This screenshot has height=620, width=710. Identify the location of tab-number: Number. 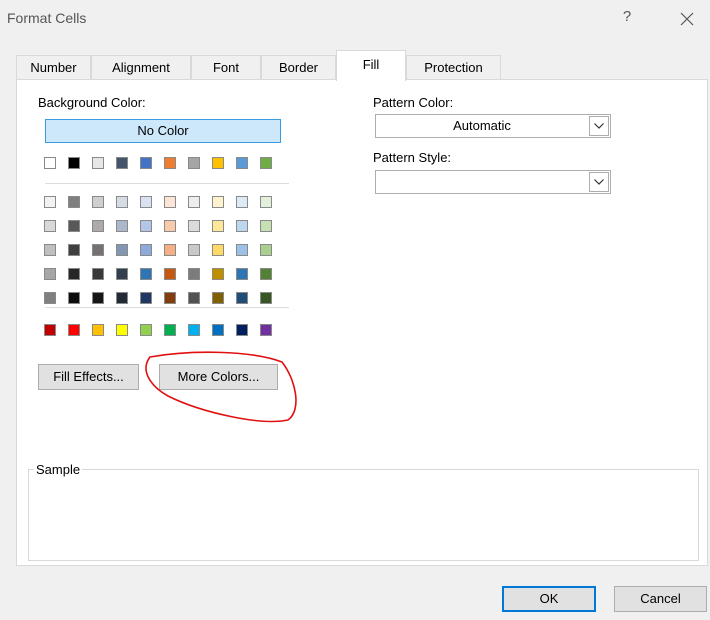
(53, 67).